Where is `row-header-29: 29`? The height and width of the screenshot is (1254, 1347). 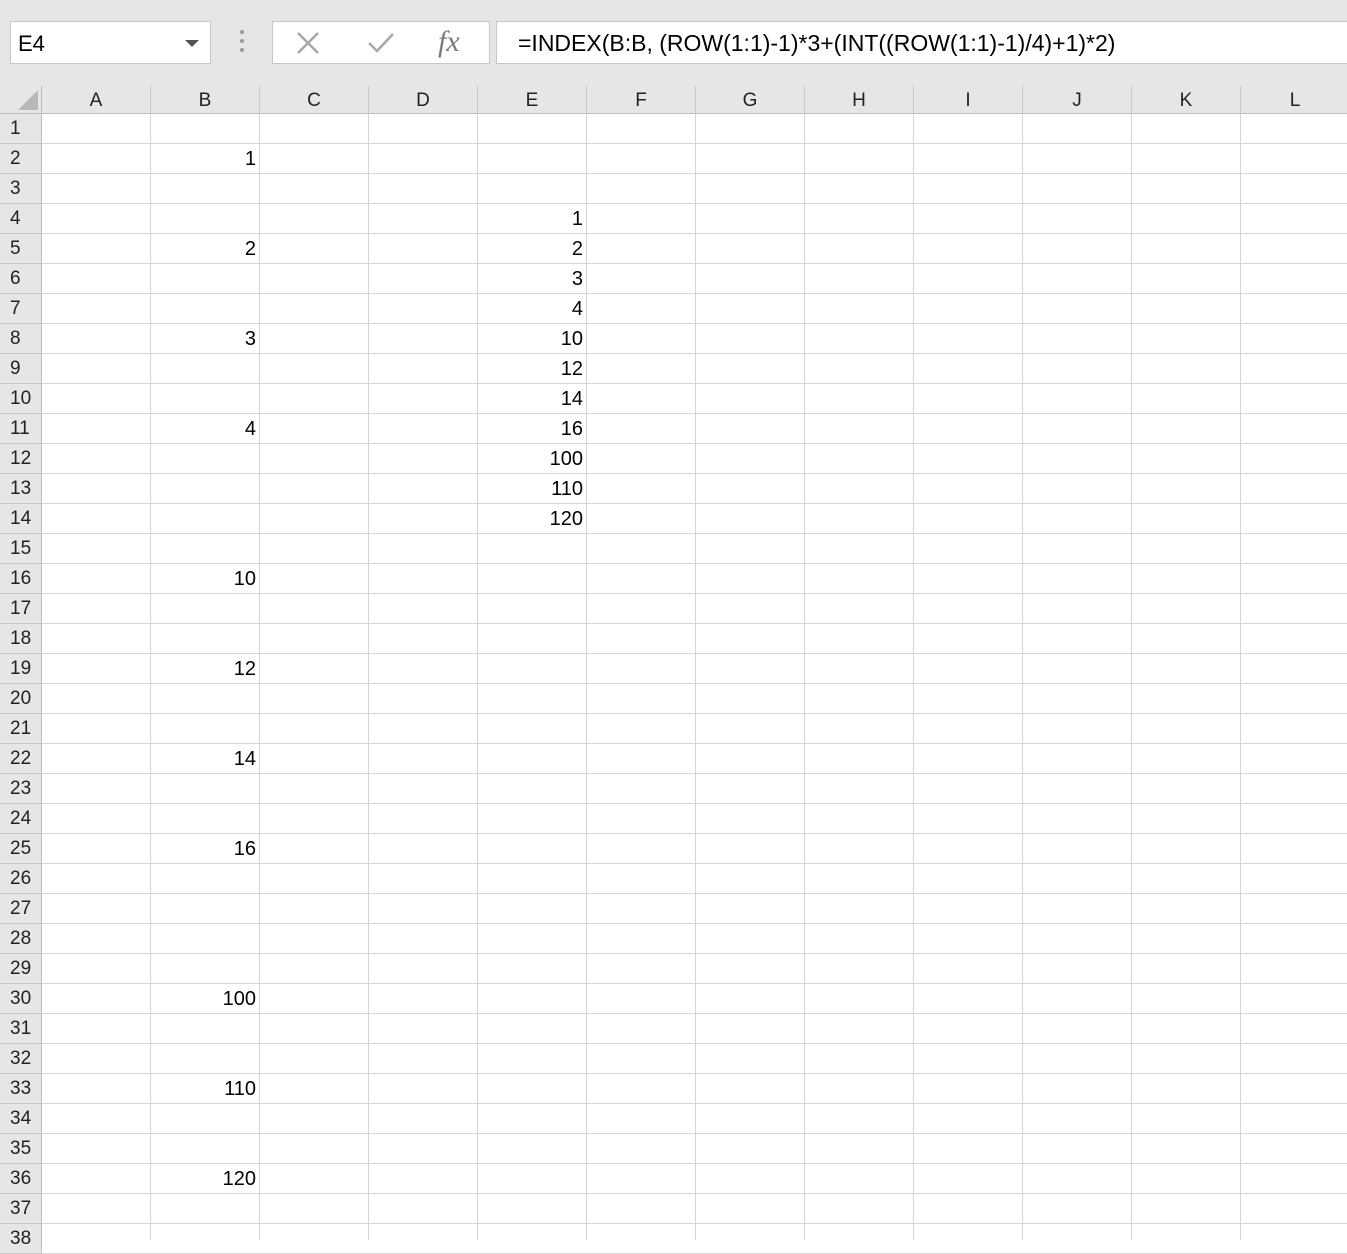
row-header-29: 29 is located at coordinates (21, 969).